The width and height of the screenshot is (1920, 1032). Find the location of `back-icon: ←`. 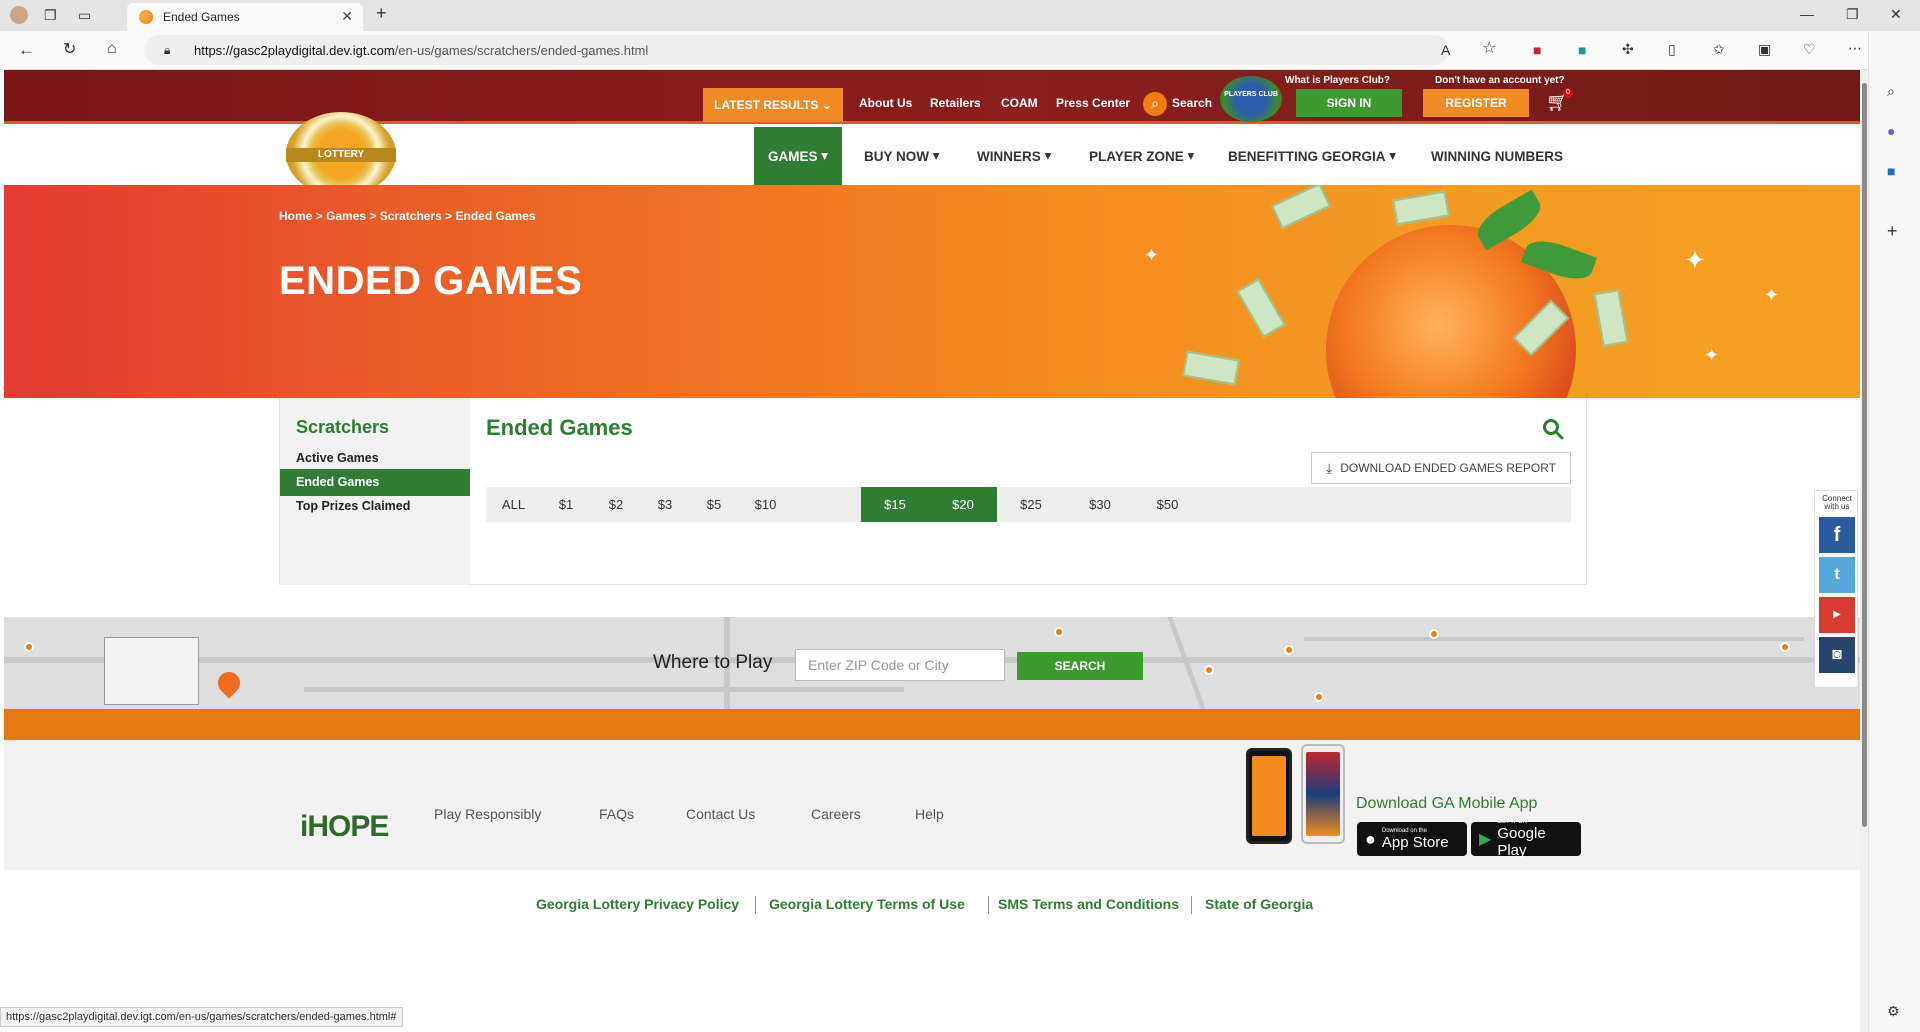

back-icon: ← is located at coordinates (26, 49).